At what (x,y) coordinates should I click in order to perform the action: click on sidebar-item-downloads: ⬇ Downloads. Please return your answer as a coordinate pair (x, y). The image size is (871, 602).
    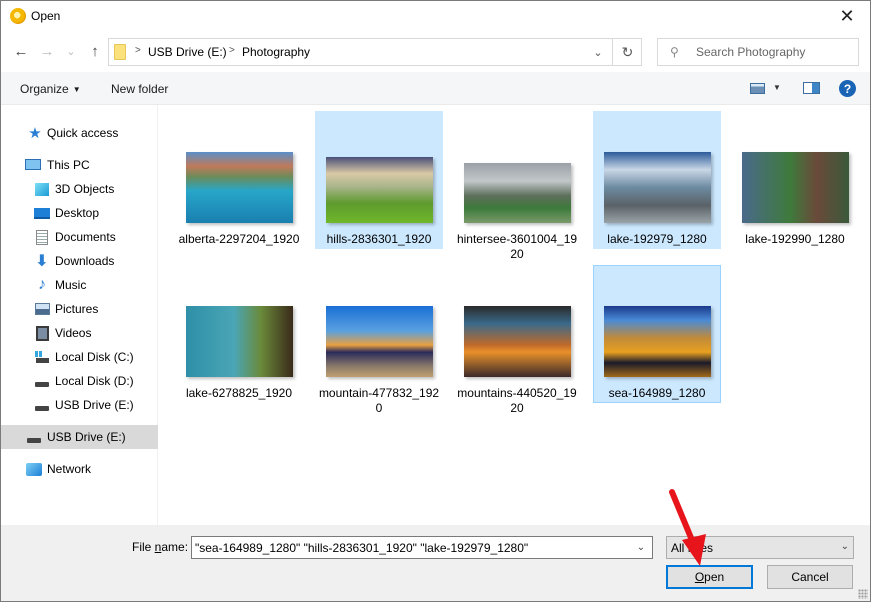
    Looking at the image, I should click on (79, 261).